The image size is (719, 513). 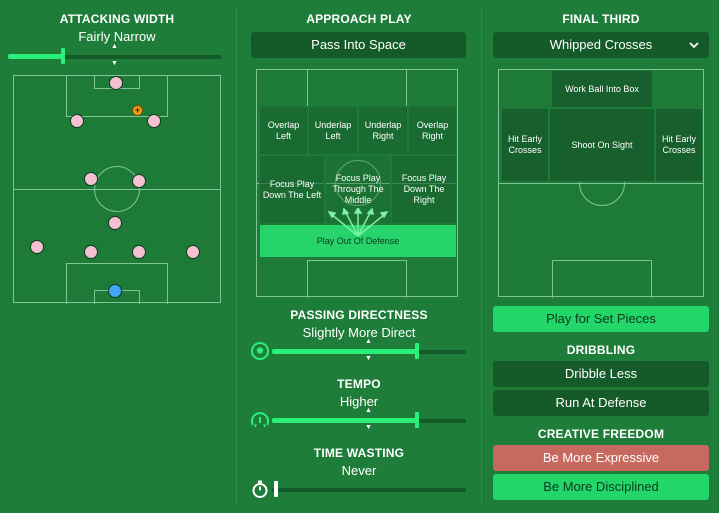 What do you see at coordinates (154, 121) in the screenshot?
I see `player-right-attacker` at bounding box center [154, 121].